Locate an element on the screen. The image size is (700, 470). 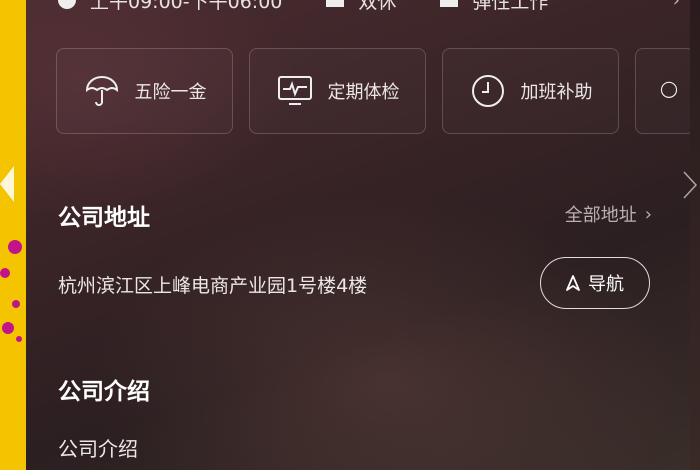
work-info-row: 上午09:00-下午06:00 双休 弹性工作 › is located at coordinates (369, 7).